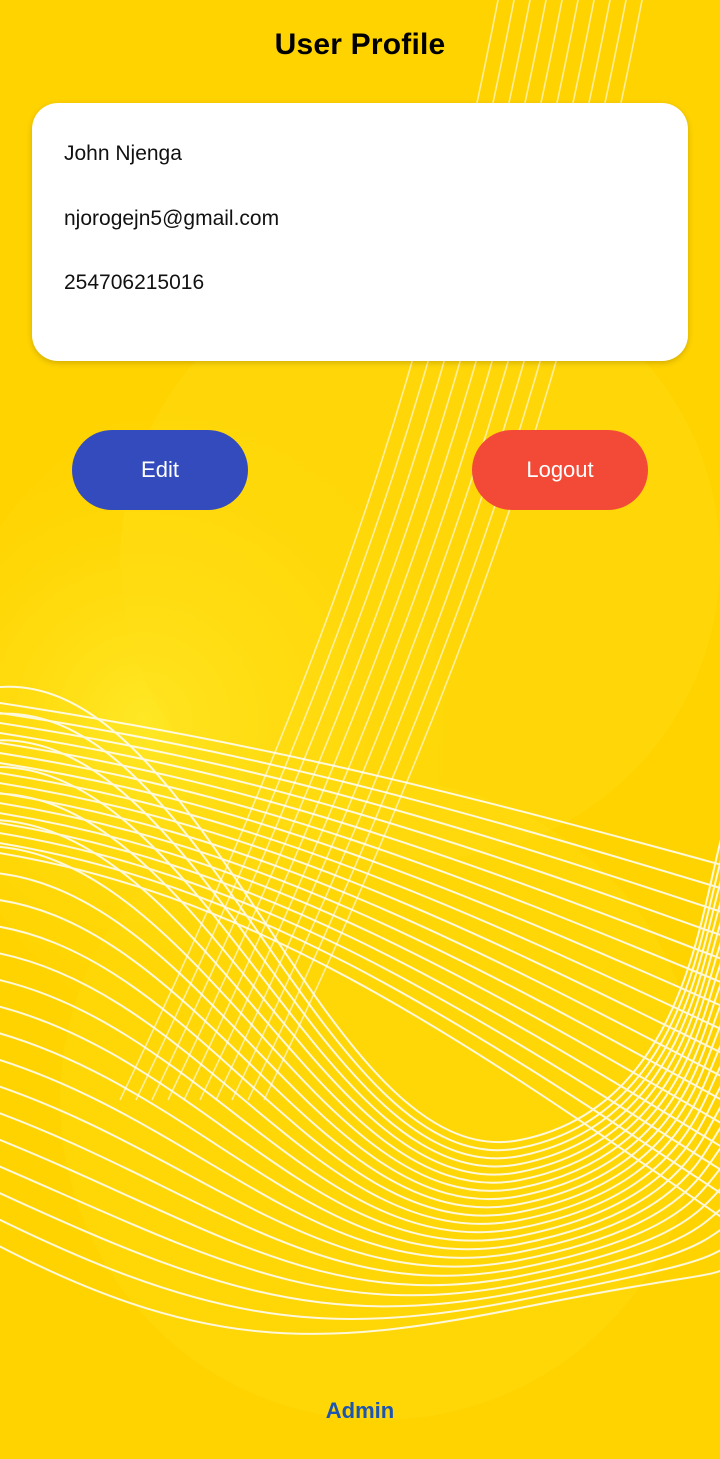 The width and height of the screenshot is (720, 1459). What do you see at coordinates (123, 153) in the screenshot?
I see `profile-name: John Njenga` at bounding box center [123, 153].